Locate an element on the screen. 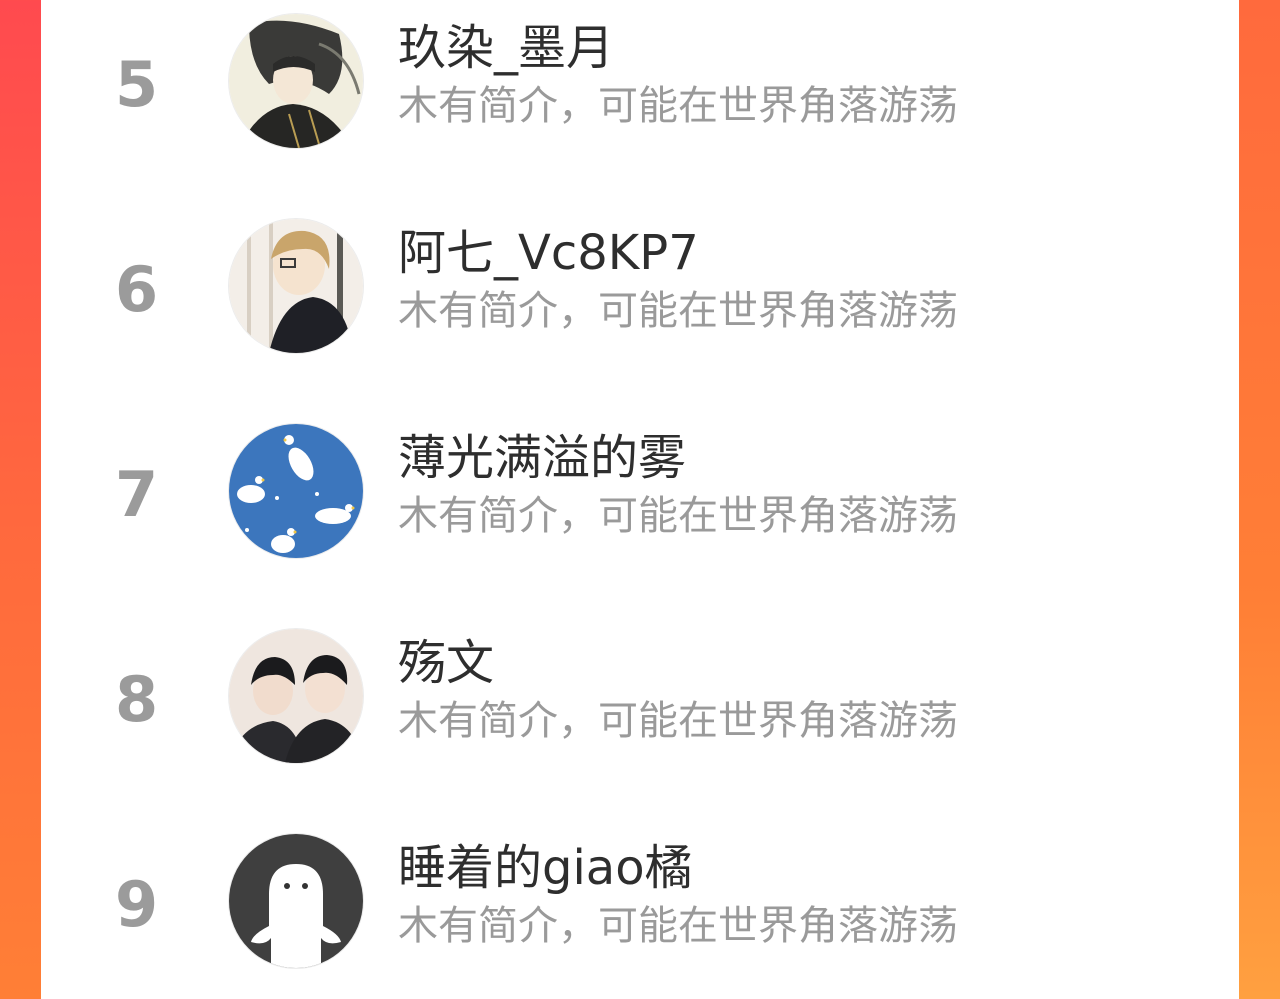 Image resolution: width=1280 pixels, height=999 pixels. avatar-anime-character-icon is located at coordinates (296, 286).